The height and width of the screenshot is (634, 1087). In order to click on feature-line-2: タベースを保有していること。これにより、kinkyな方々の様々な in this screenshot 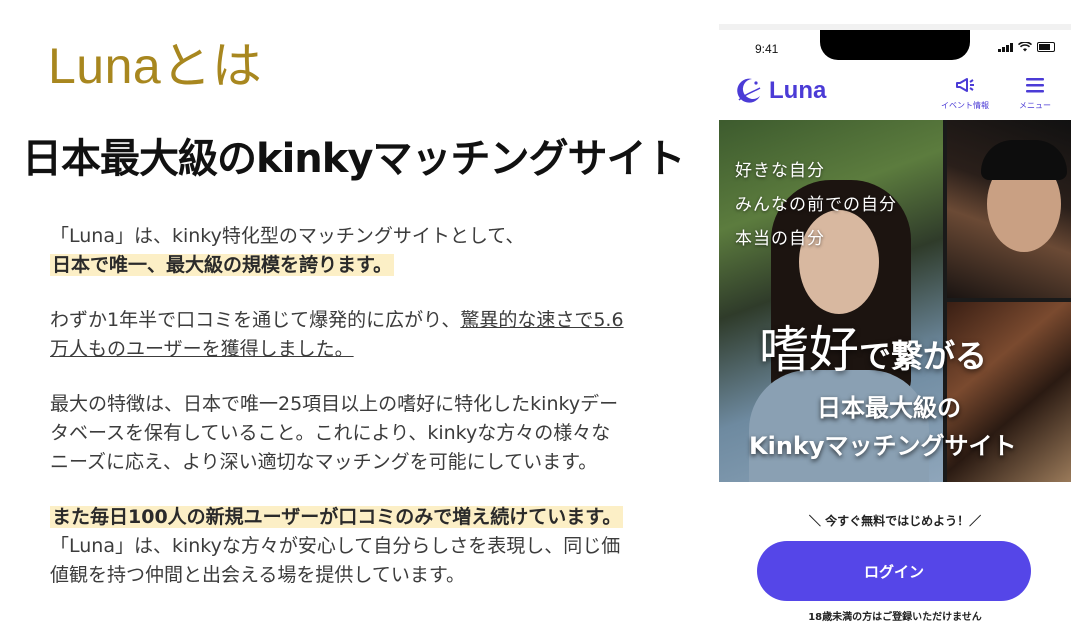, I will do `click(330, 433)`.